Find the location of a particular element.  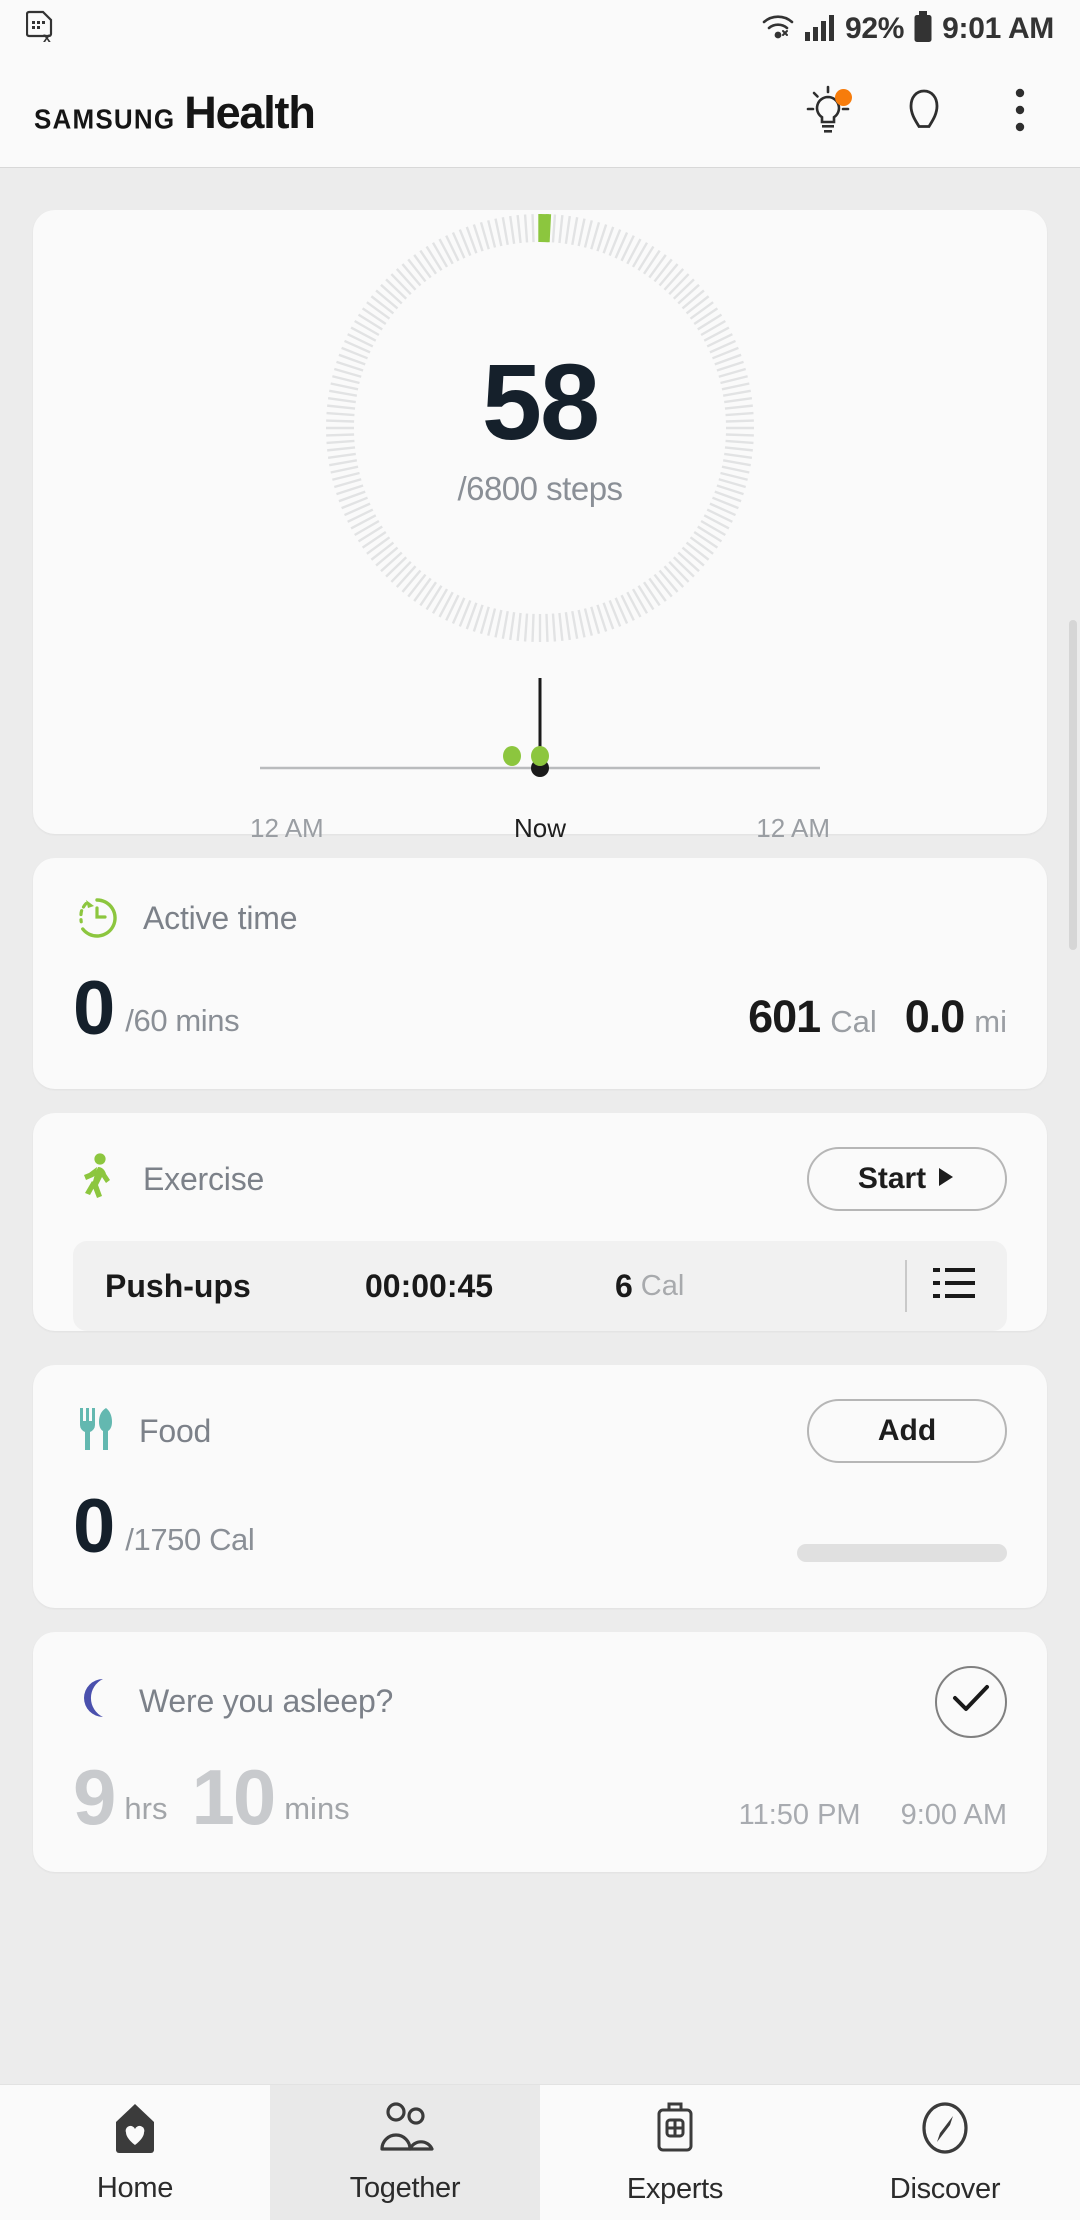

food-add-button: Add is located at coordinates (907, 1431).